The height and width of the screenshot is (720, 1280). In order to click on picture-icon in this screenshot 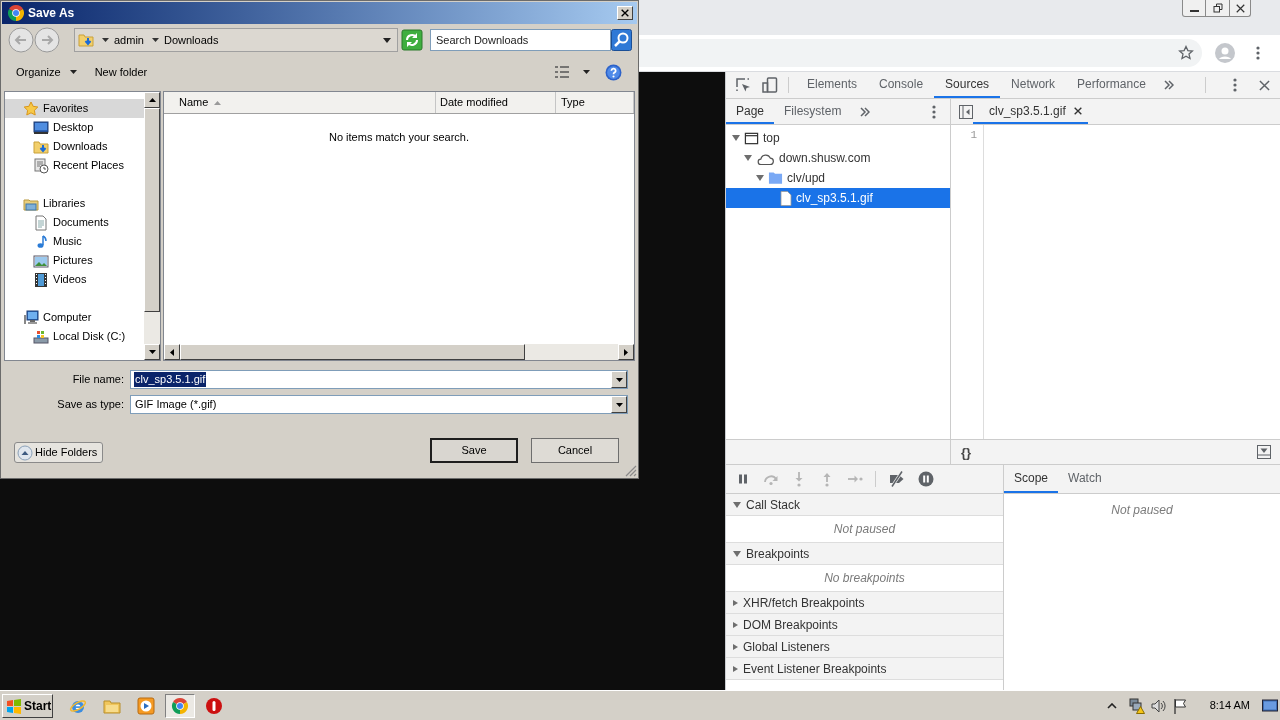, I will do `click(41, 260)`.